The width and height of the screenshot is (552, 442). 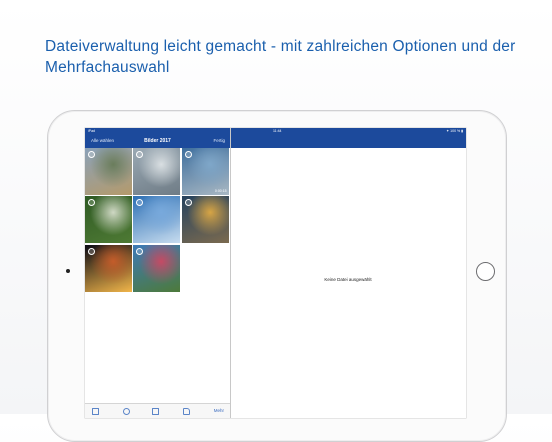 What do you see at coordinates (454, 131) in the screenshot?
I see `battery-indicator: ✦ 100 % ▮` at bounding box center [454, 131].